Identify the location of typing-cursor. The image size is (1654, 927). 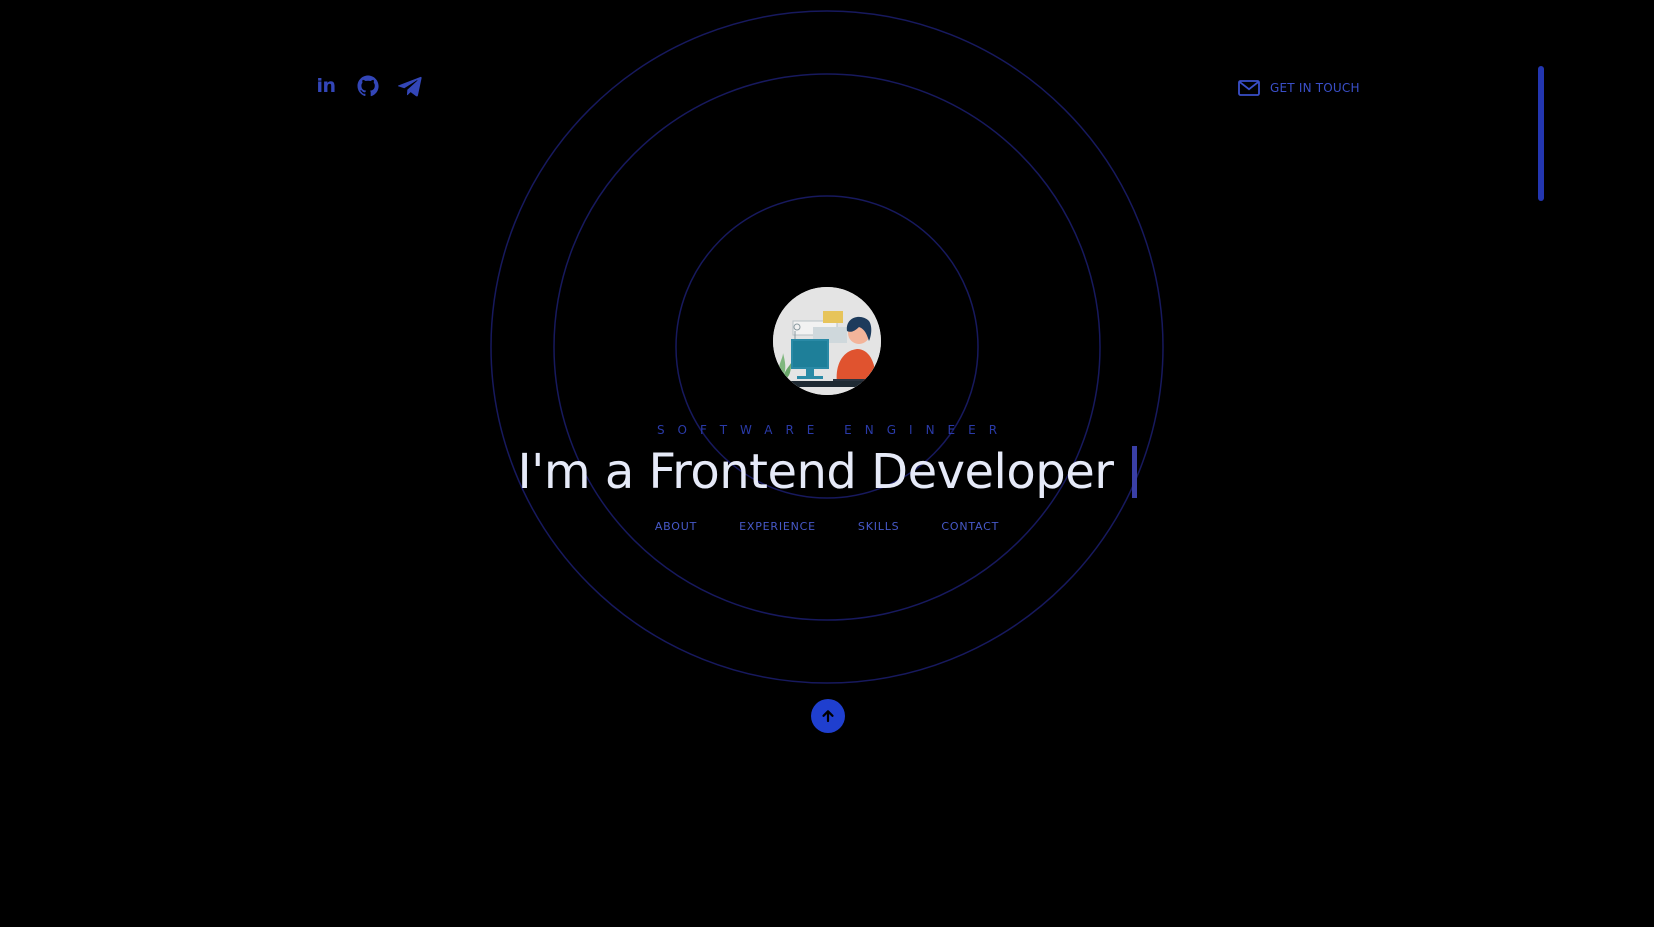
(1134, 472).